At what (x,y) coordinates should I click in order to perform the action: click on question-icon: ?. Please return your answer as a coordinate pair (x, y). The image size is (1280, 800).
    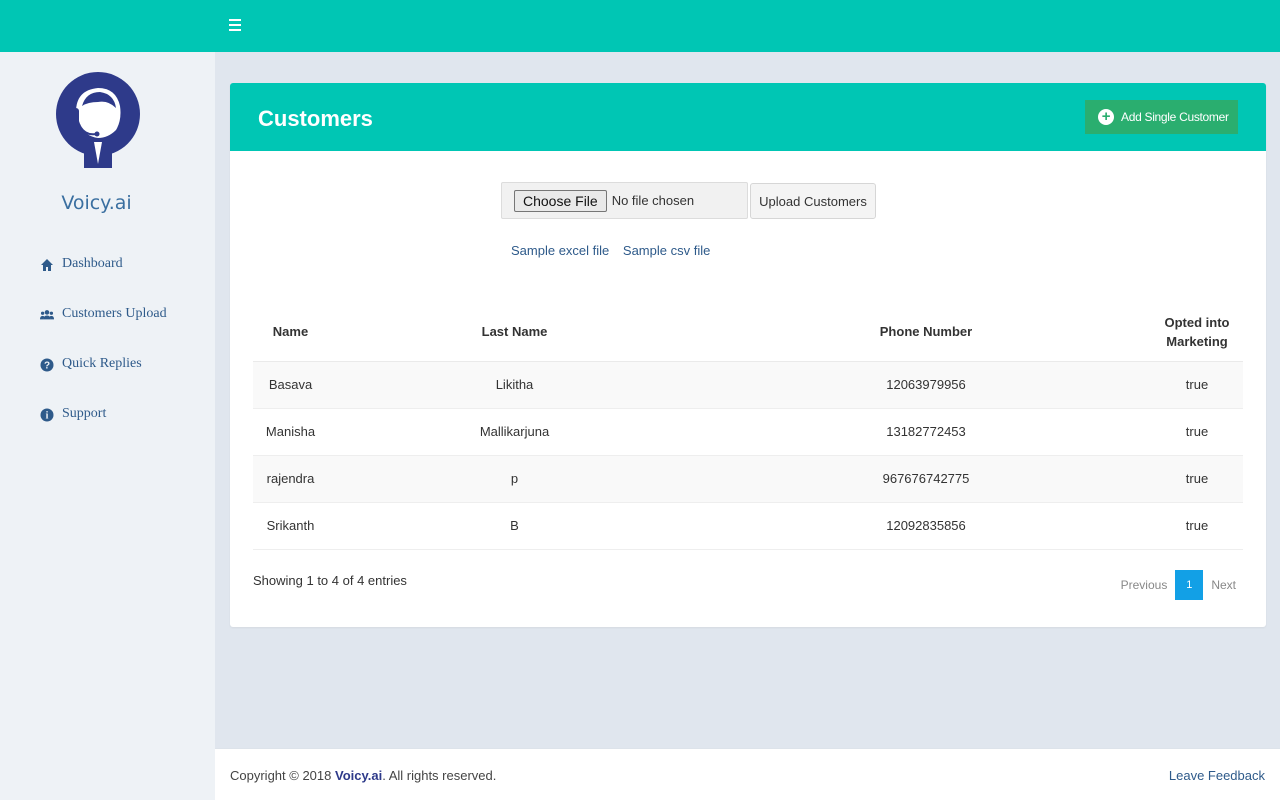
    Looking at the image, I should click on (47, 365).